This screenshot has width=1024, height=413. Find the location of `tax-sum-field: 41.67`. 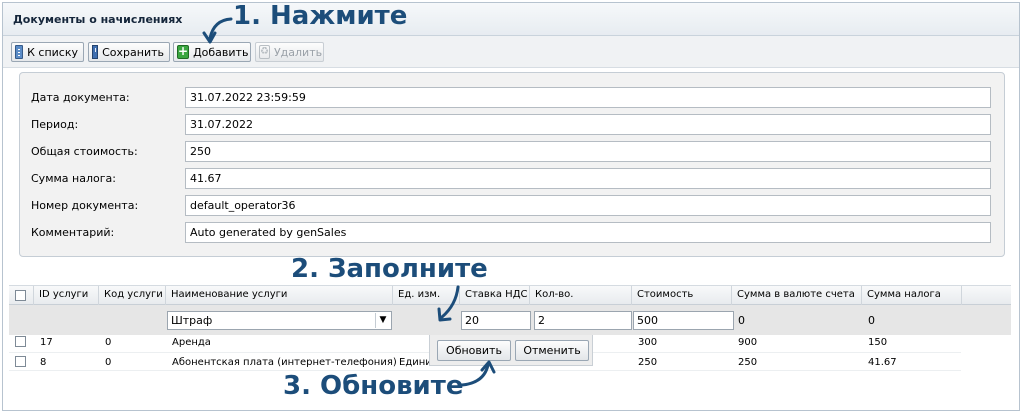

tax-sum-field: 41.67 is located at coordinates (588, 178).